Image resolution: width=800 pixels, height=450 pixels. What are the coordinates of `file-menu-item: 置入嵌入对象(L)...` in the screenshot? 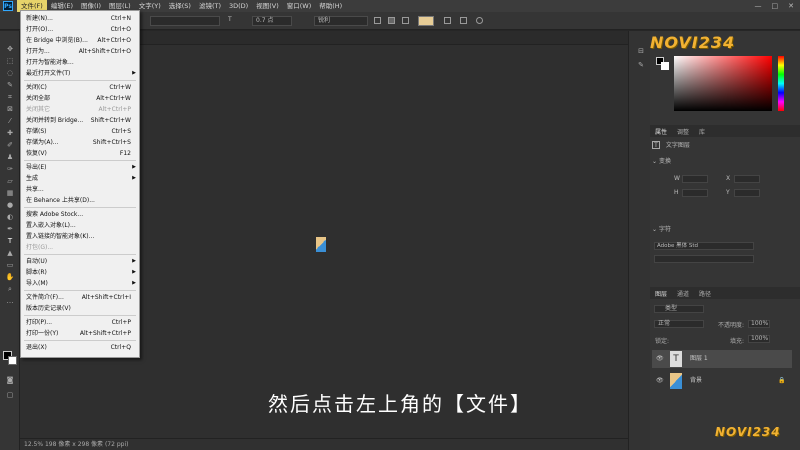 It's located at (80, 225).